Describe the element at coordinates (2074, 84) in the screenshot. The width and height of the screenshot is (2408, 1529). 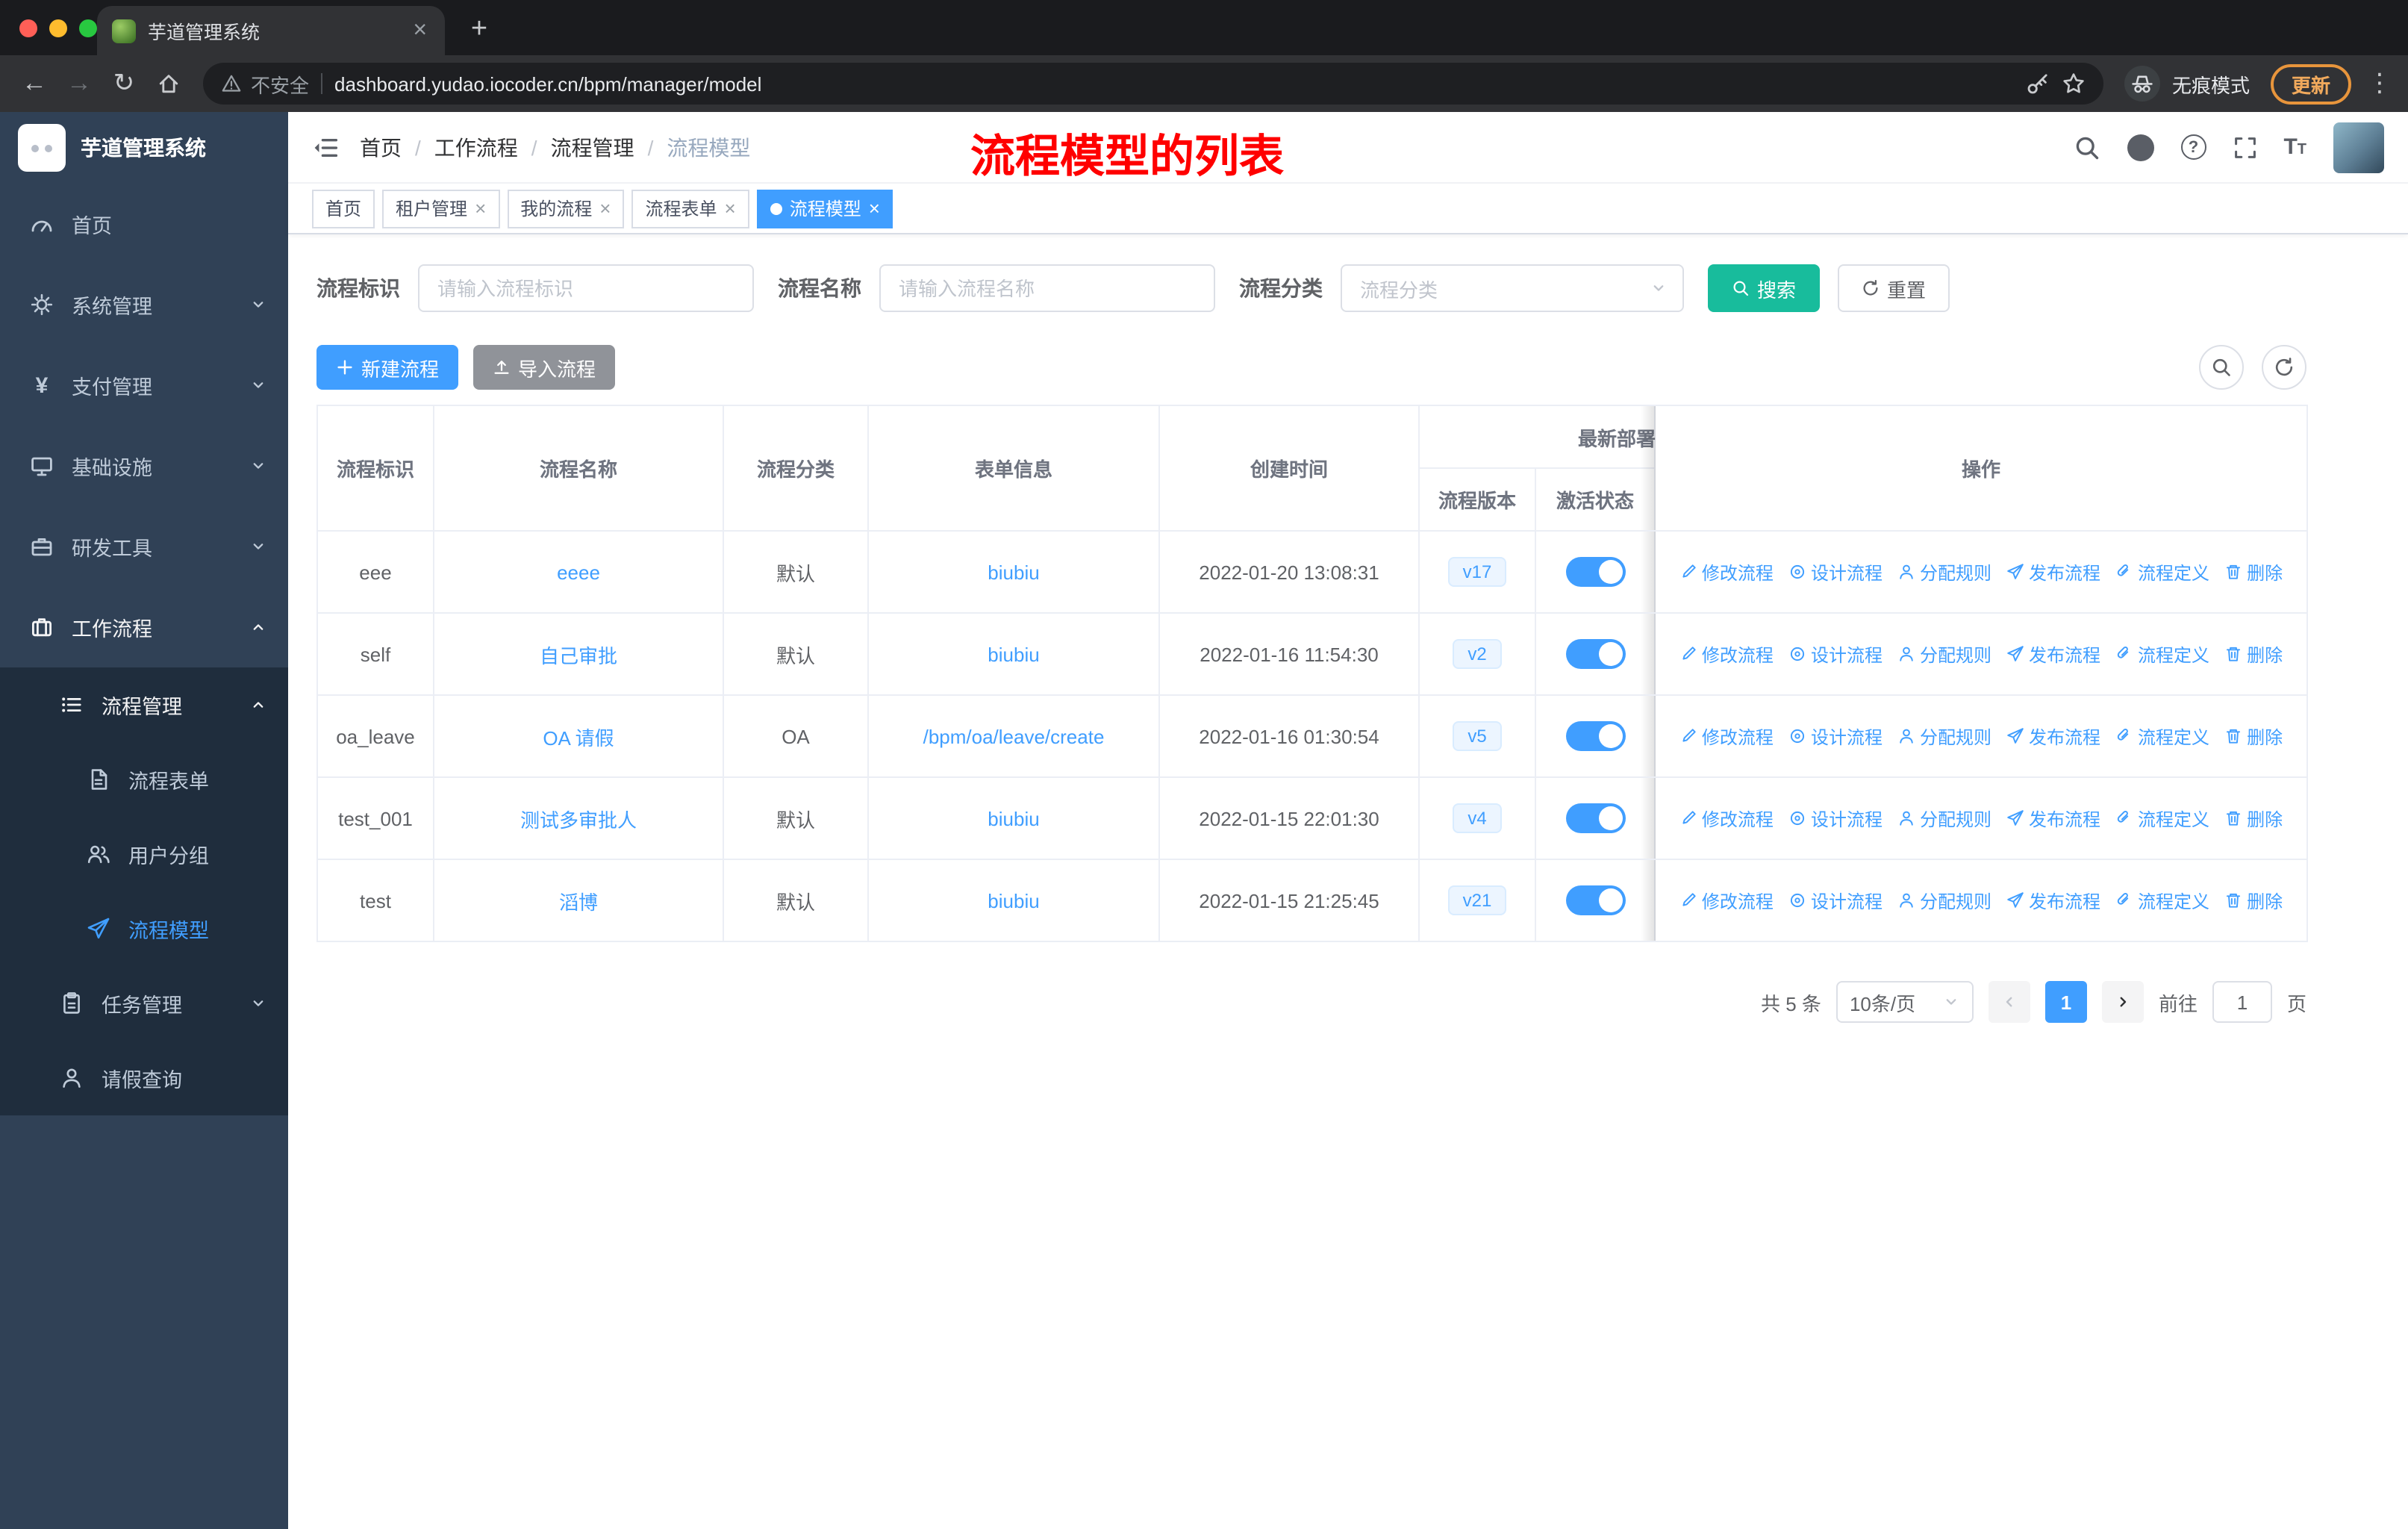
I see `bookmark-star-button` at that location.